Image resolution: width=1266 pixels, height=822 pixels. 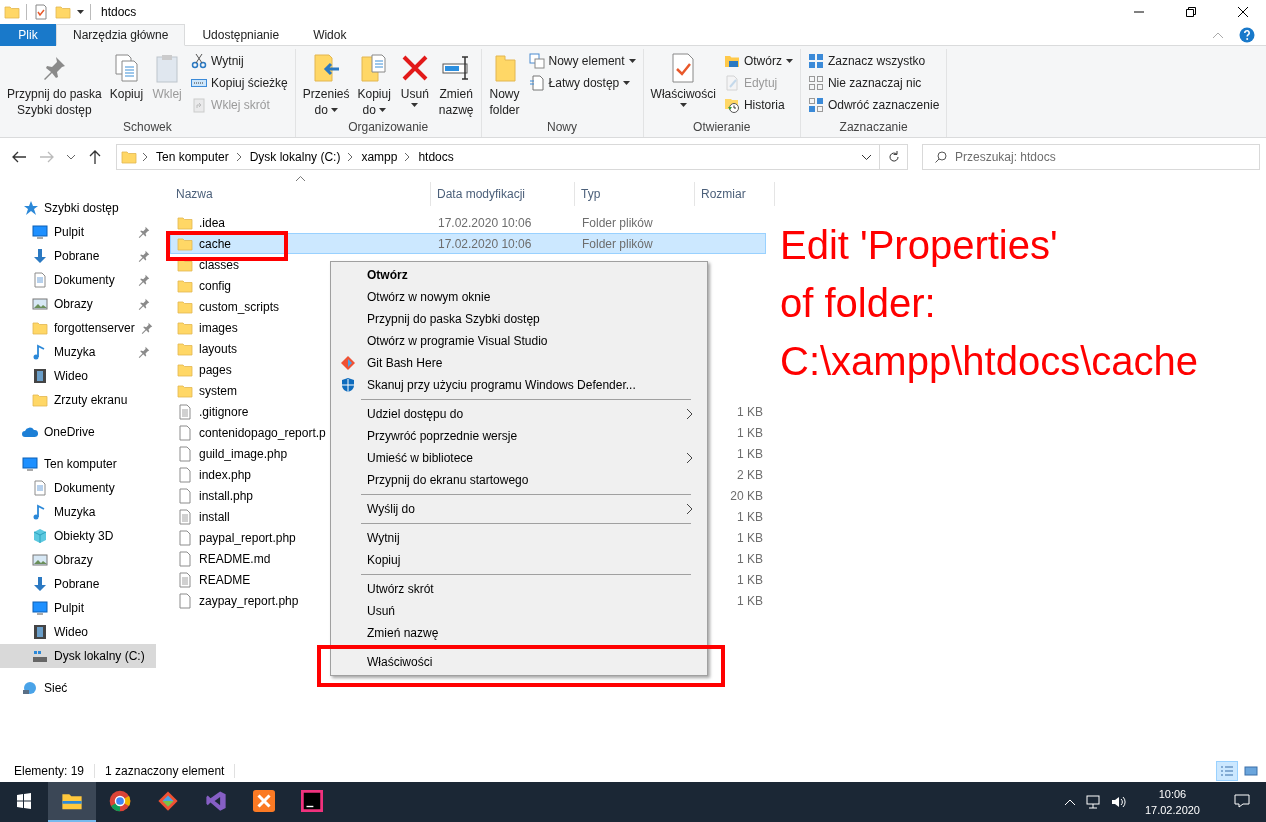 I want to click on clock-time: 10:06, so click(x=1172, y=794).